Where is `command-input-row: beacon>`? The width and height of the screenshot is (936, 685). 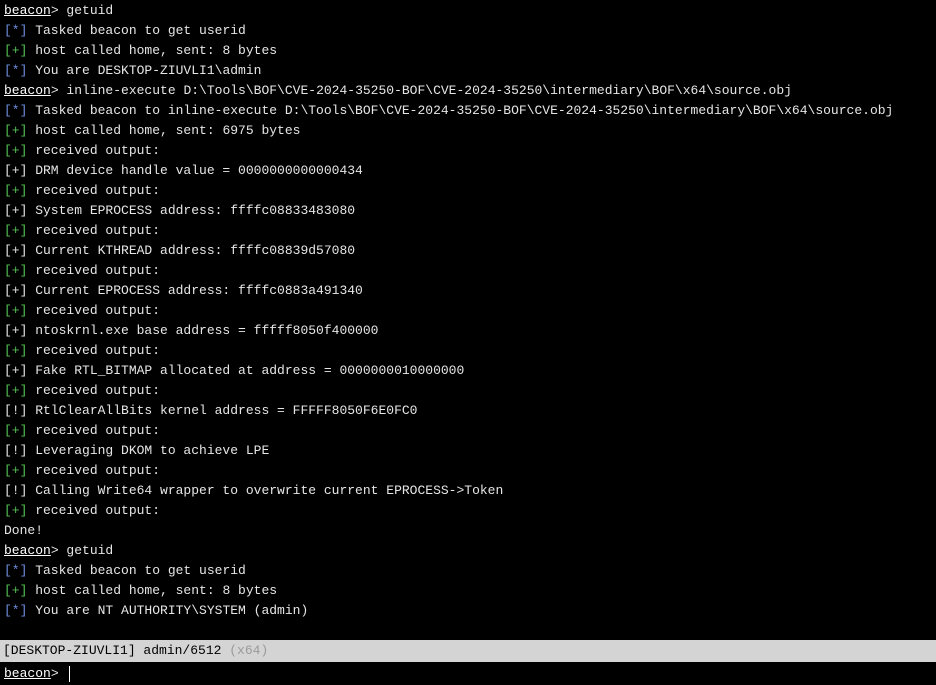
command-input-row: beacon> is located at coordinates (468, 673).